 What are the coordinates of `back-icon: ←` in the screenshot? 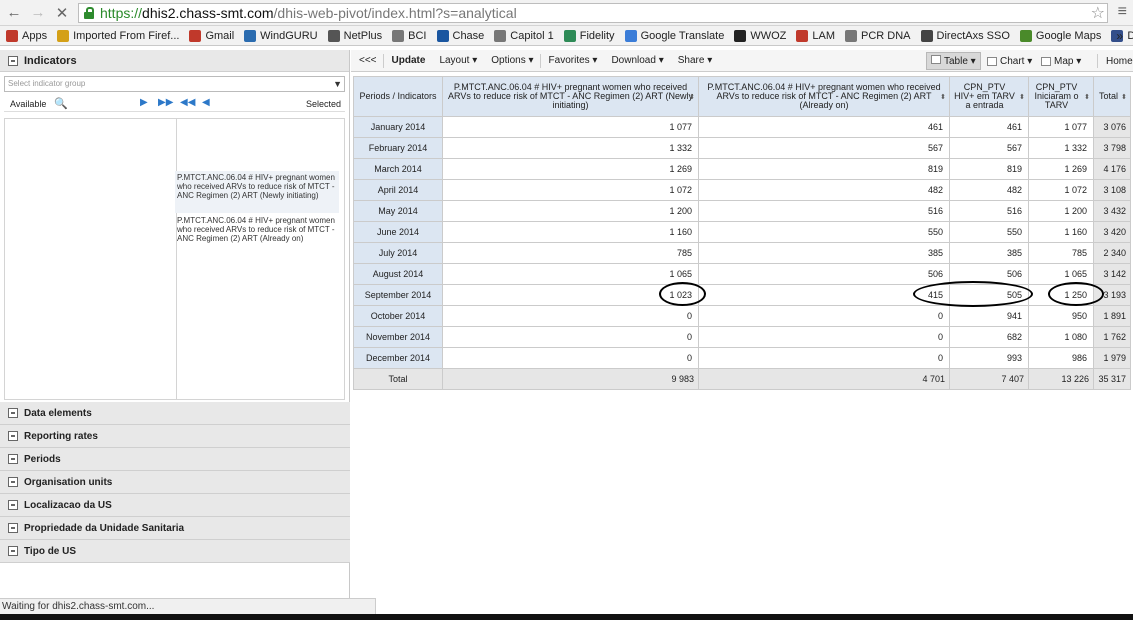 It's located at (14, 13).